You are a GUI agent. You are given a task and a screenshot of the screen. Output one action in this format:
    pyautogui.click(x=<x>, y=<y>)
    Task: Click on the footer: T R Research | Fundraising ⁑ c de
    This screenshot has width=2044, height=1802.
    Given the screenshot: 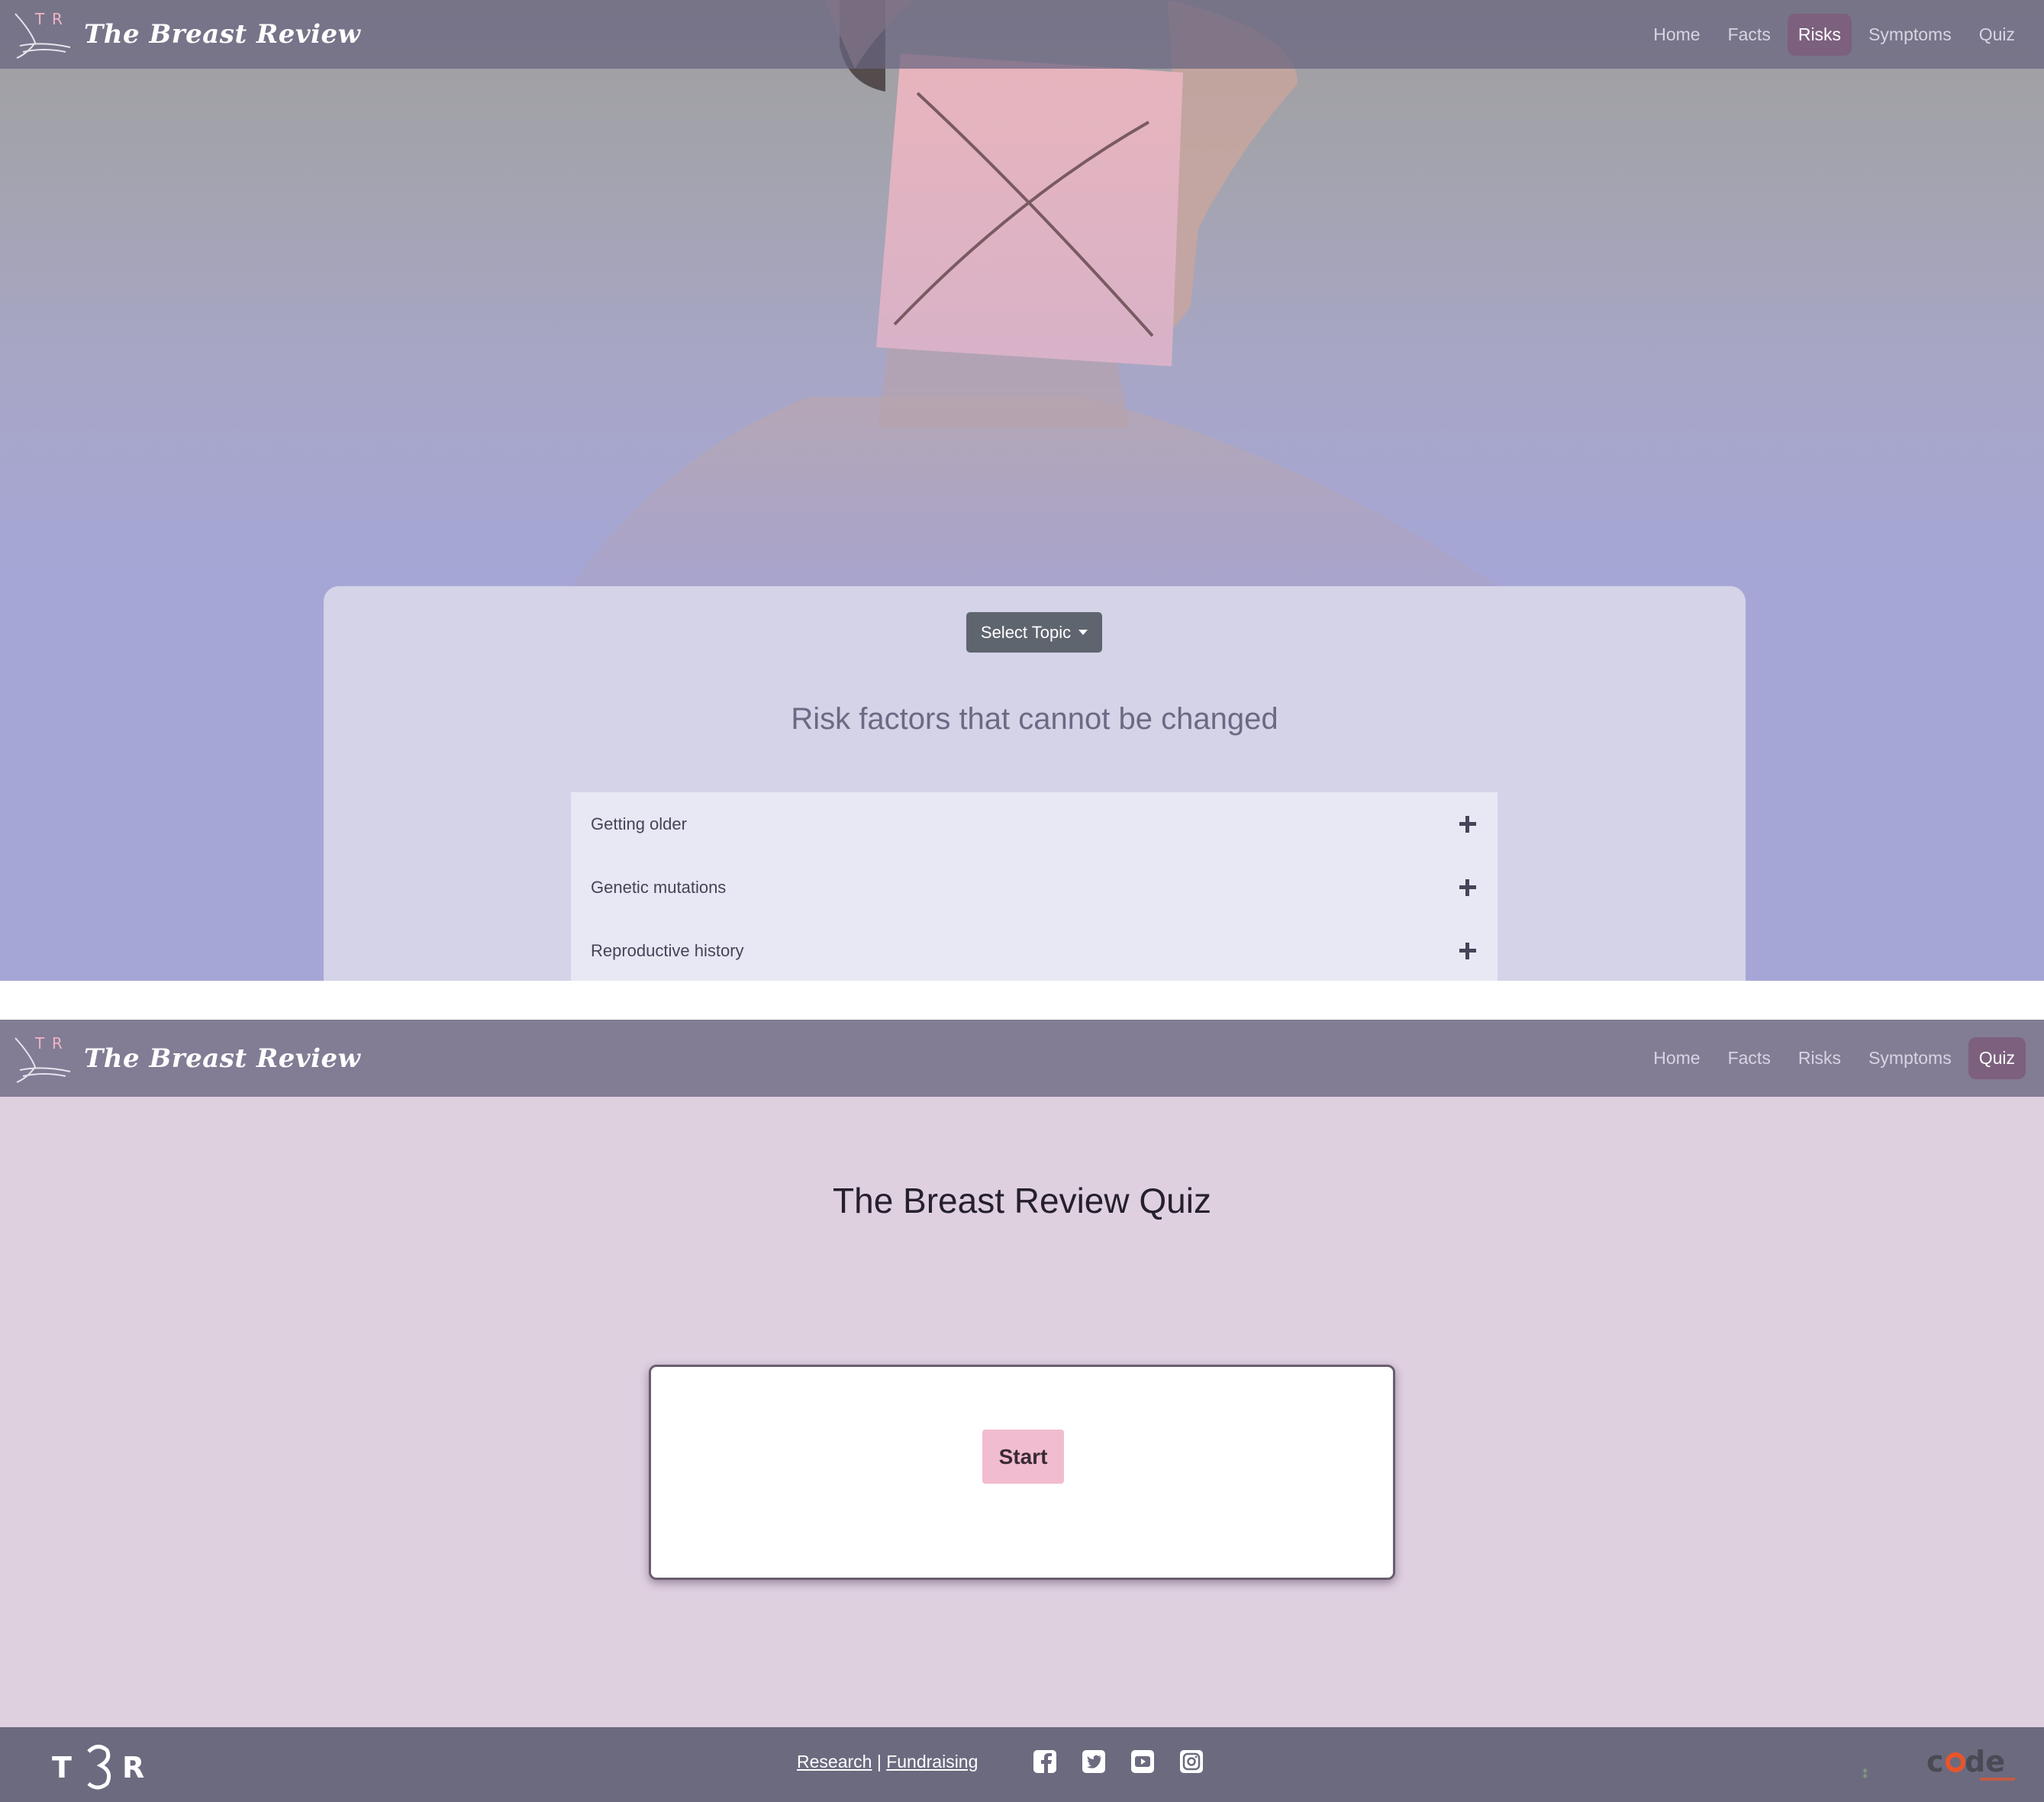 What is the action you would take?
    pyautogui.click(x=1022, y=1764)
    